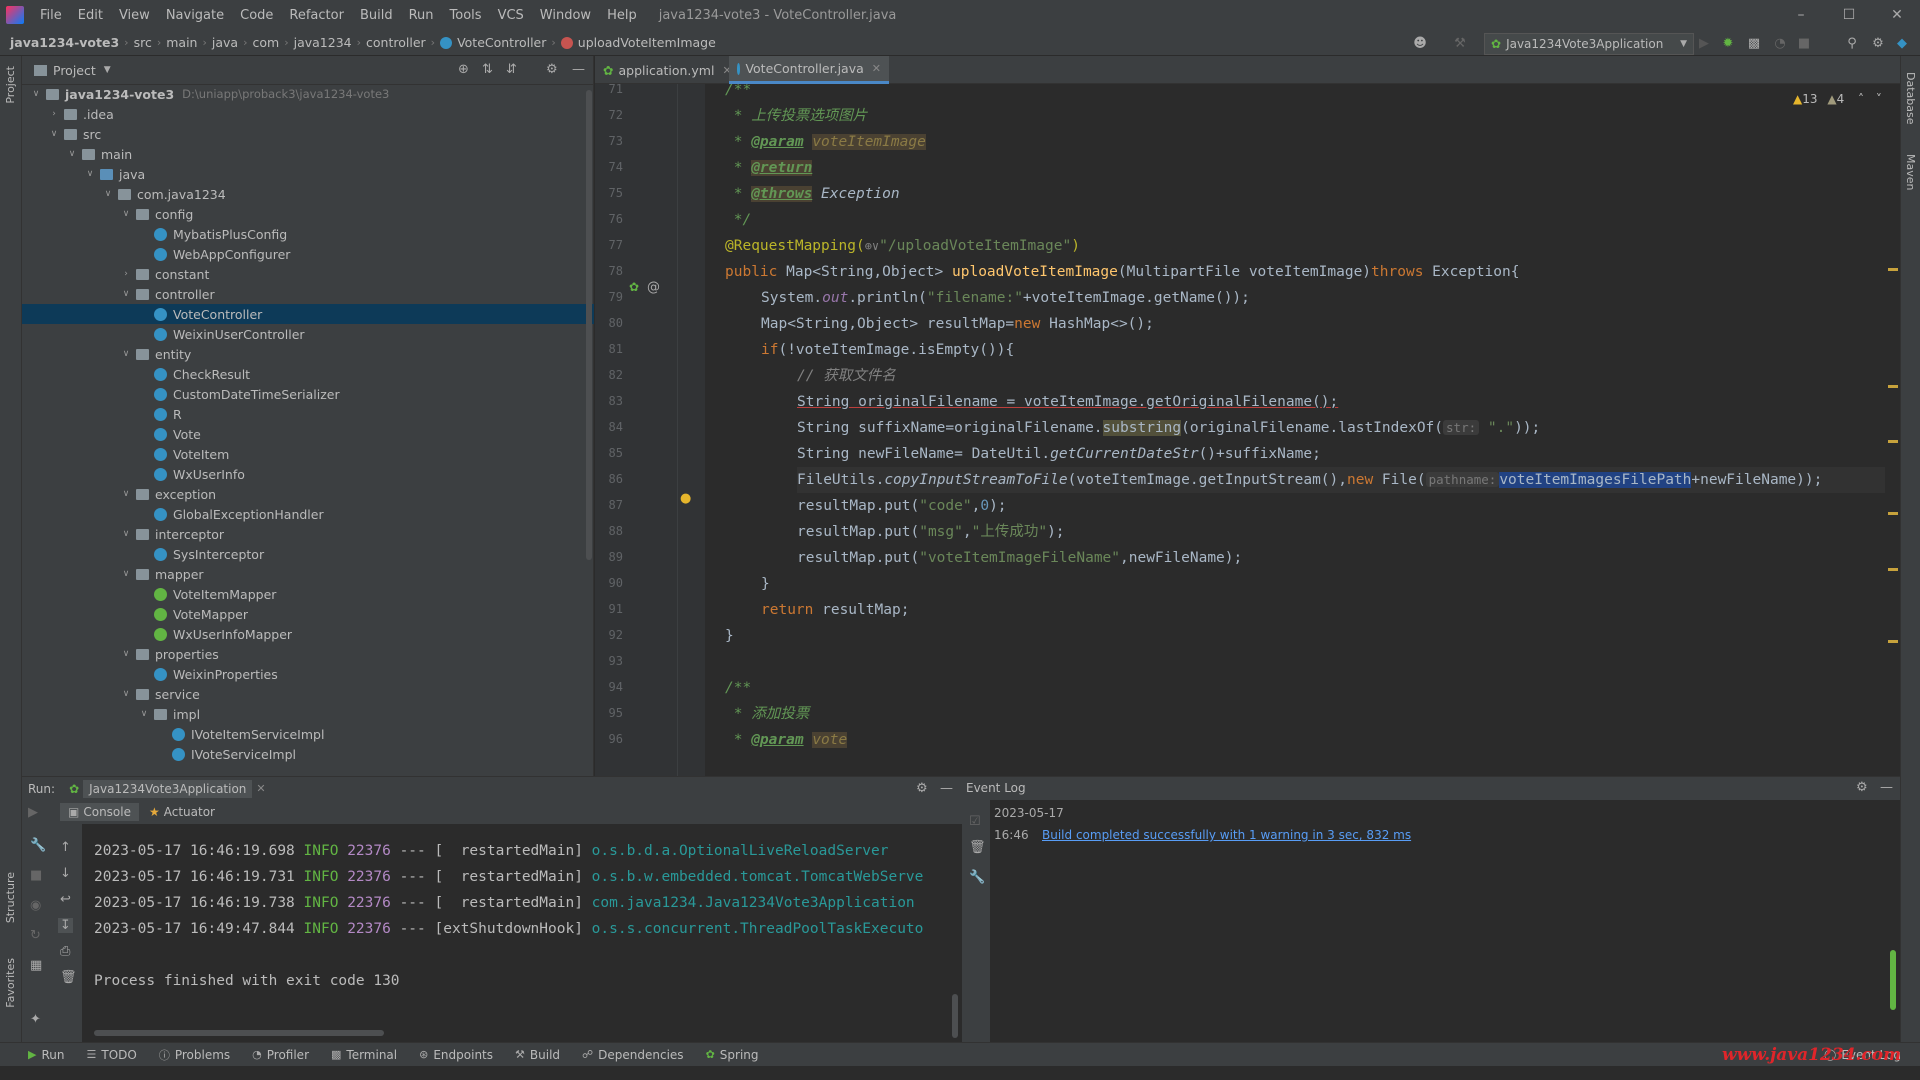  Describe the element at coordinates (260, 788) in the screenshot. I see `close-tab-icon: ✕` at that location.